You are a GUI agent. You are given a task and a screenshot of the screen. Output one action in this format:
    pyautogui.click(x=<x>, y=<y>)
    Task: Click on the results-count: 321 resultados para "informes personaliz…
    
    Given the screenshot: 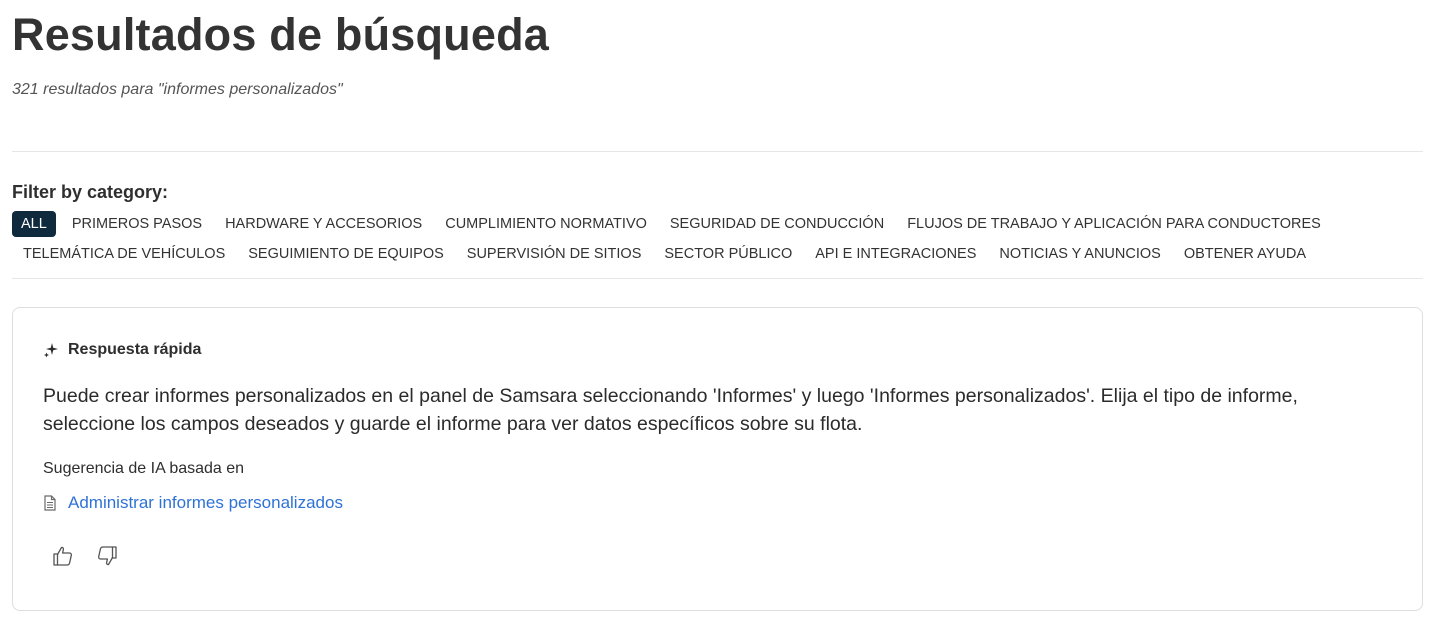 What is the action you would take?
    pyautogui.click(x=177, y=89)
    